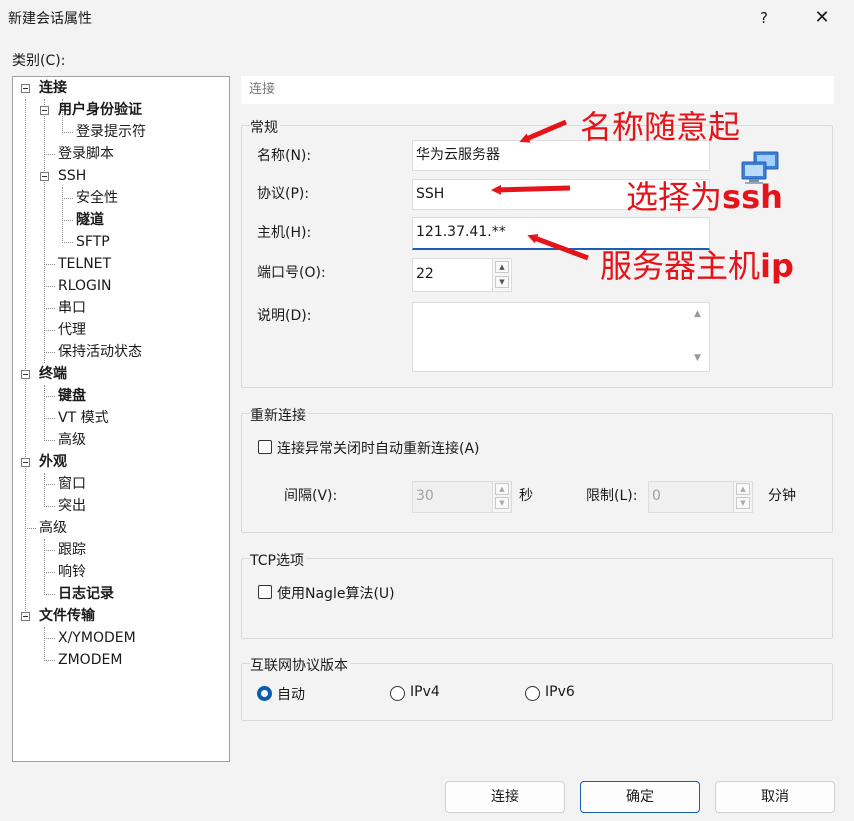 The width and height of the screenshot is (854, 821). I want to click on tree-item: 代理, so click(72, 330).